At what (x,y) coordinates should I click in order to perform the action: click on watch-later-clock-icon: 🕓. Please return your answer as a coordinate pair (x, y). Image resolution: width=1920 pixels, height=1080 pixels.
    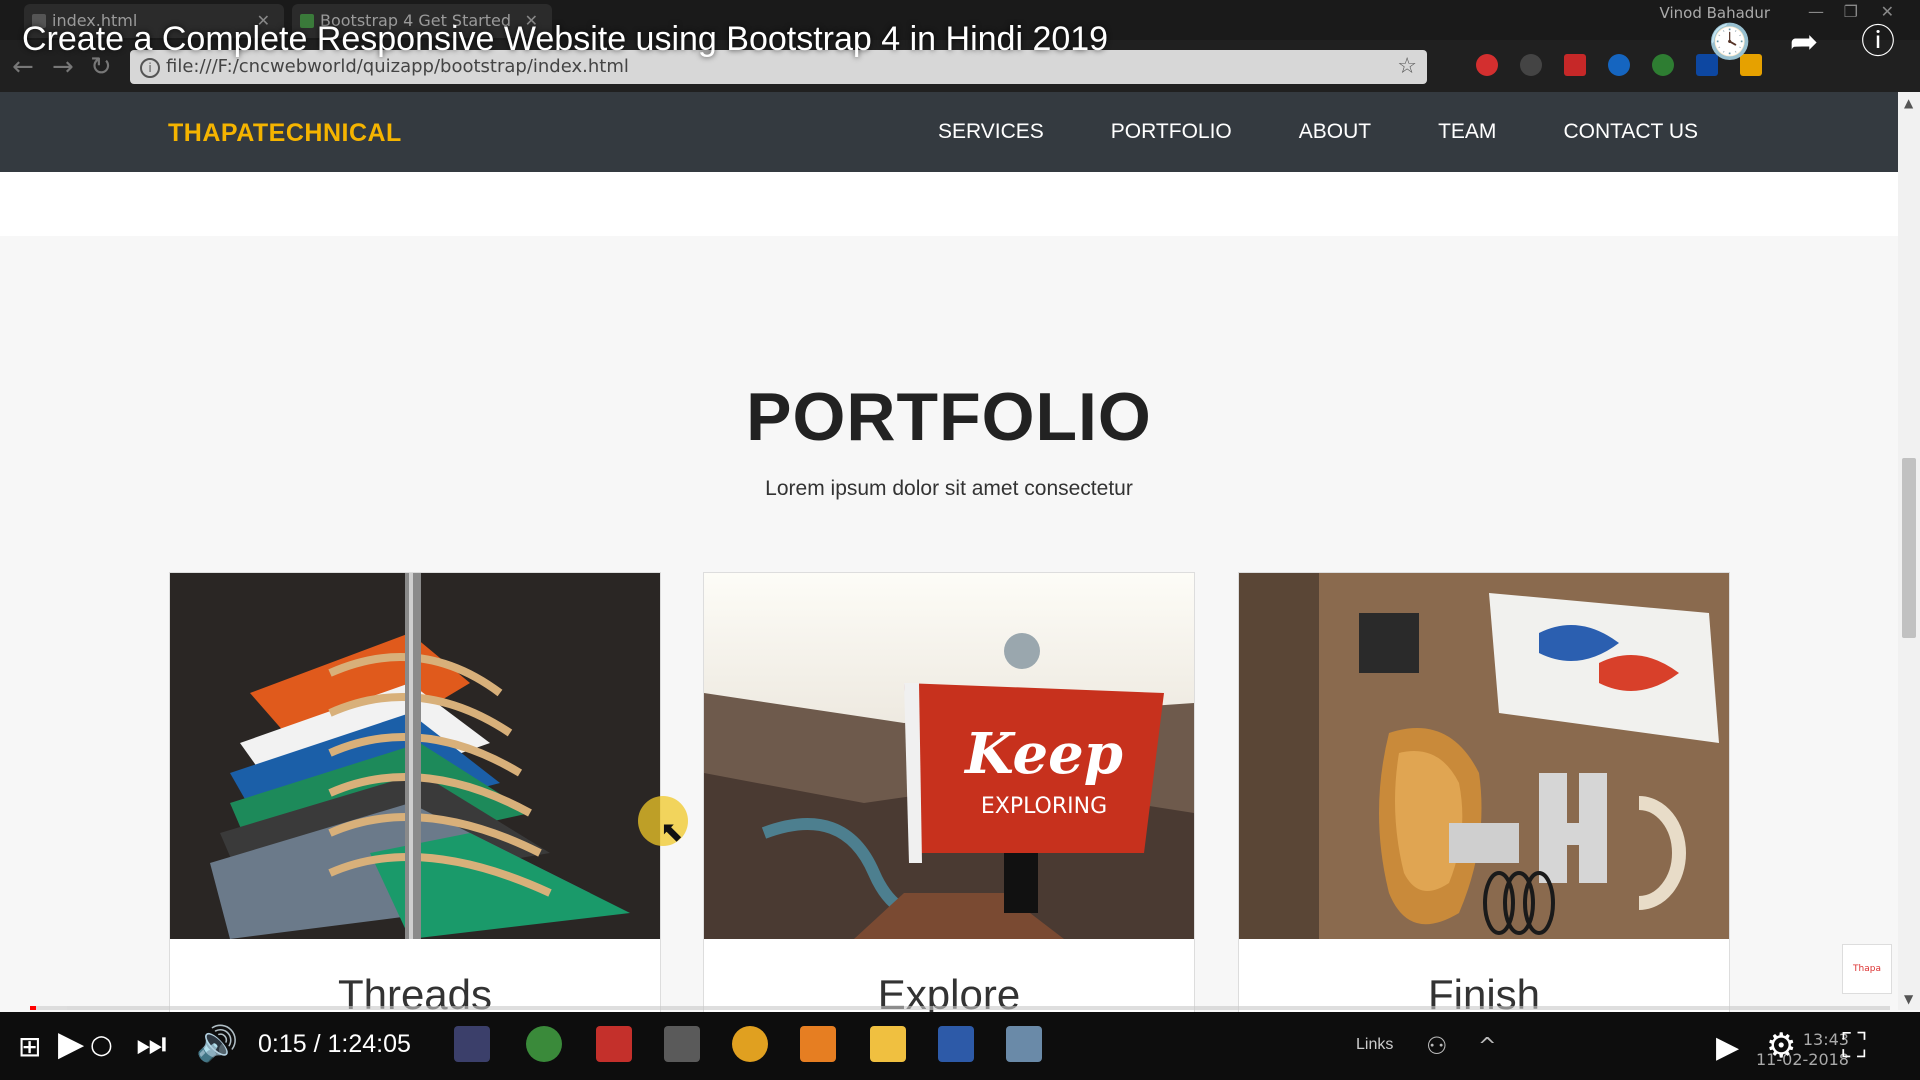
    Looking at the image, I should click on (1730, 42).